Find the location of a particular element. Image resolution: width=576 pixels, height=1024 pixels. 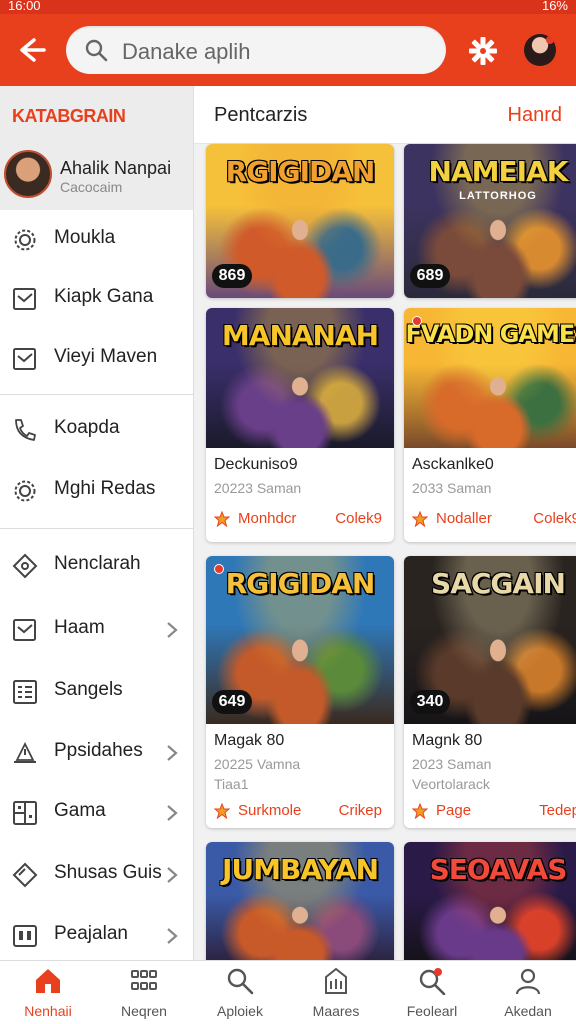

sidebar-item-mghi-redas: Mghi Redas is located at coordinates (96, 491).